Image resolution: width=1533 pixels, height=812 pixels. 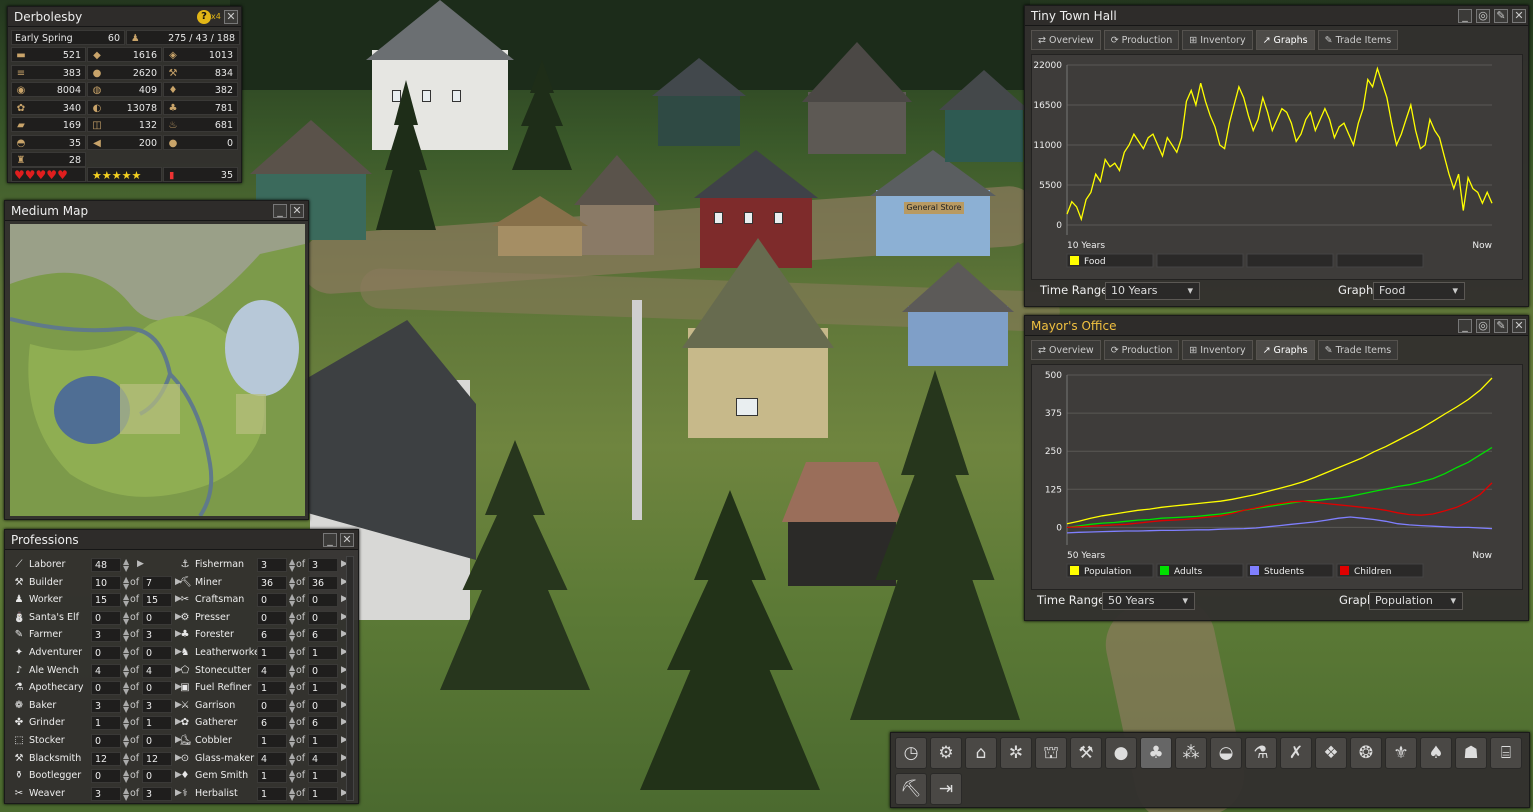 I want to click on minimap, so click(x=157, y=370).